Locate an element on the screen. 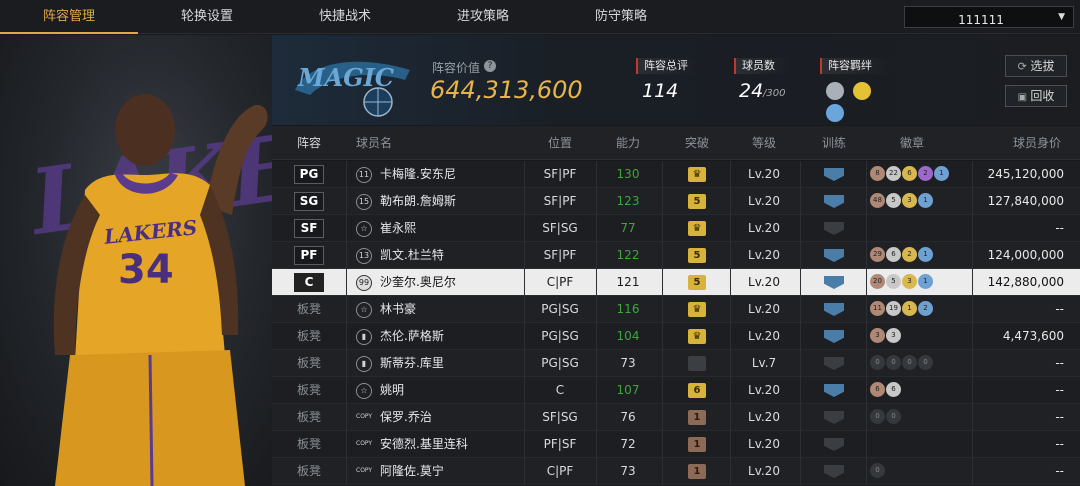 Image resolution: width=1080 pixels, height=486 pixels. select-button: ⟳ 选拔 is located at coordinates (1036, 66).